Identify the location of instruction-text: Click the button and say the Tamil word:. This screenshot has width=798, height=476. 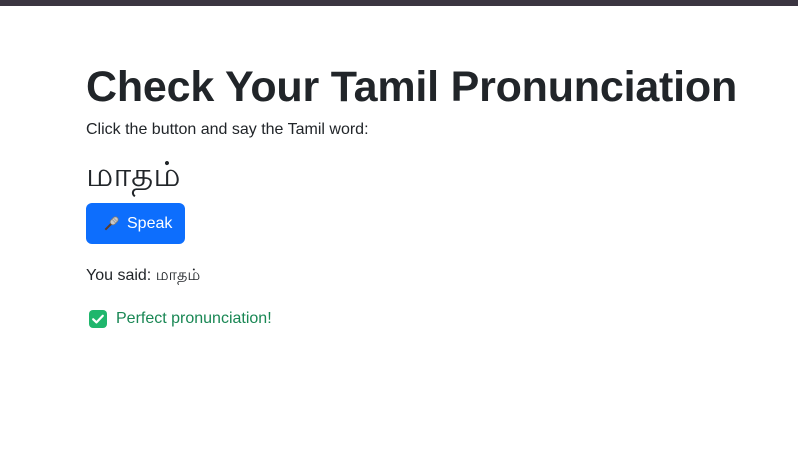
(227, 129).